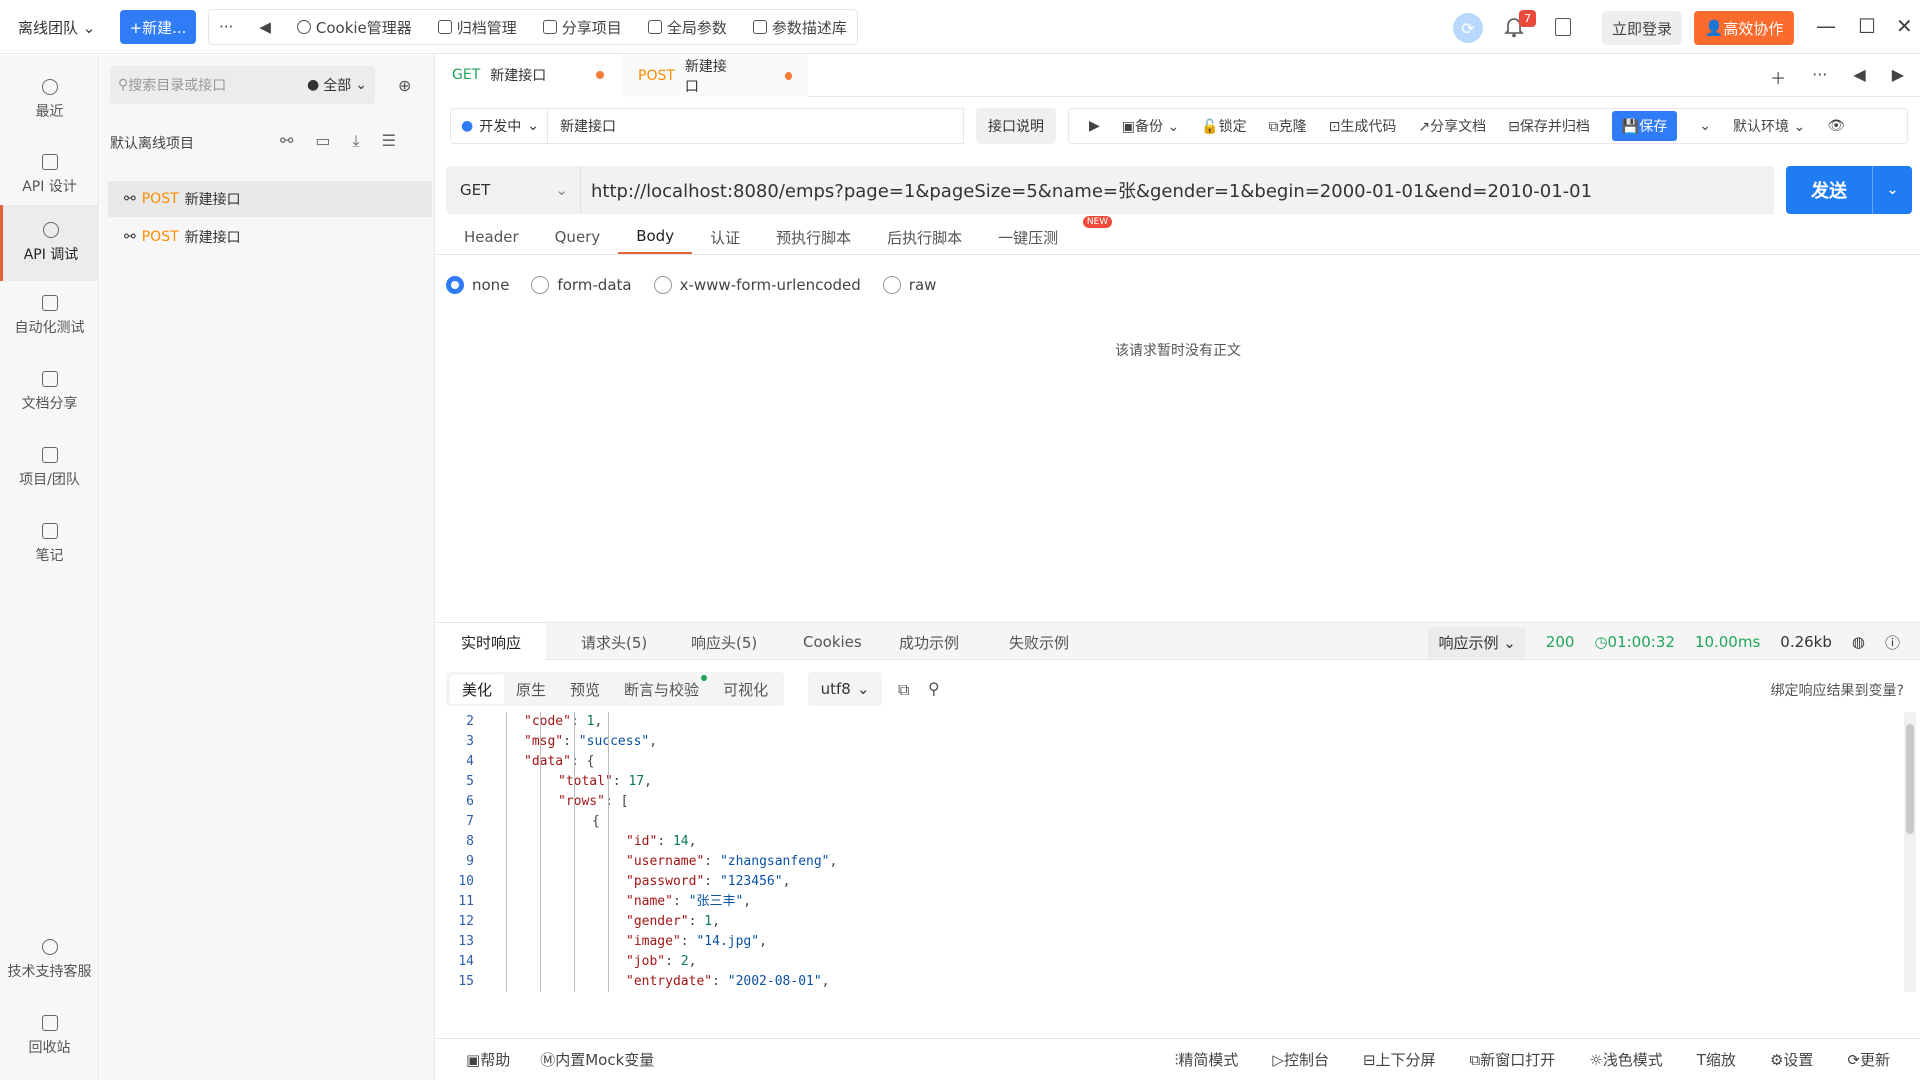 The width and height of the screenshot is (1920, 1080). Describe the element at coordinates (832, 642) in the screenshot. I see `tab-cookies: Cookies` at that location.